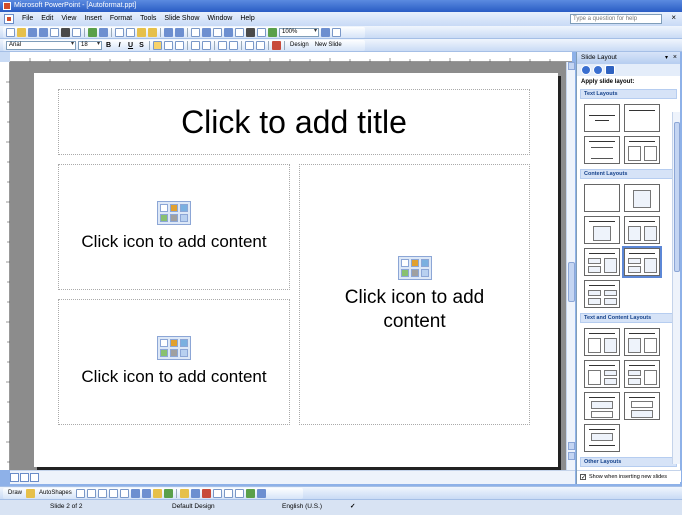 This screenshot has height=515, width=682. I want to click on tables-borders-icon, so click(217, 32).